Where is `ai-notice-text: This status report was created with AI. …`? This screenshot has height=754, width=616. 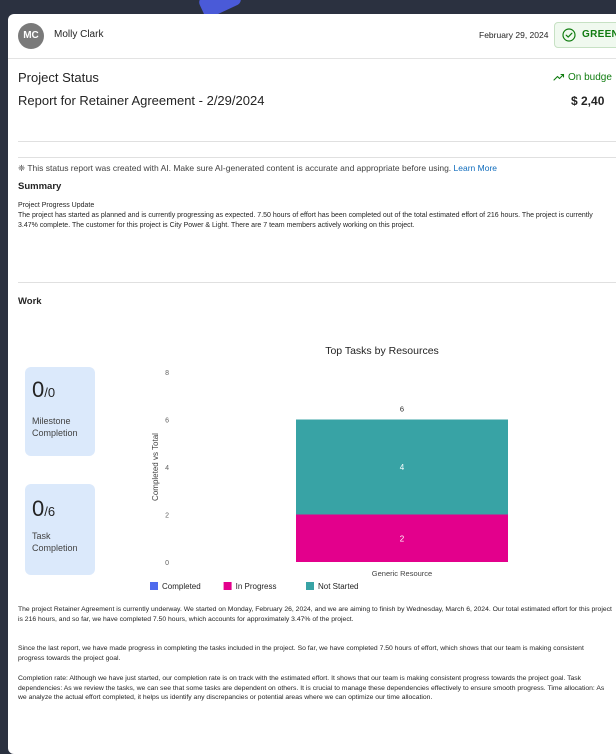 ai-notice-text: This status report was created with AI. … is located at coordinates (239, 168).